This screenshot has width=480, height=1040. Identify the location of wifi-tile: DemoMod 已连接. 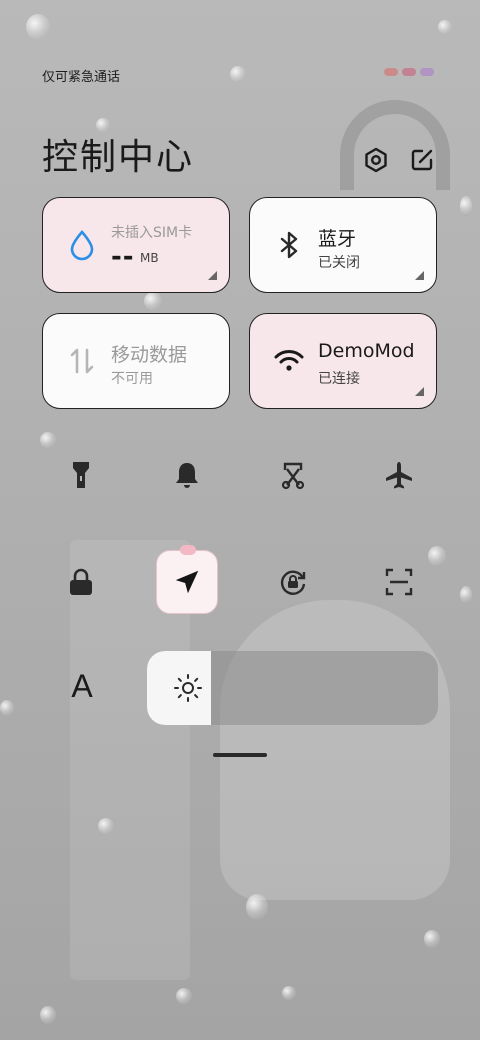
(343, 361).